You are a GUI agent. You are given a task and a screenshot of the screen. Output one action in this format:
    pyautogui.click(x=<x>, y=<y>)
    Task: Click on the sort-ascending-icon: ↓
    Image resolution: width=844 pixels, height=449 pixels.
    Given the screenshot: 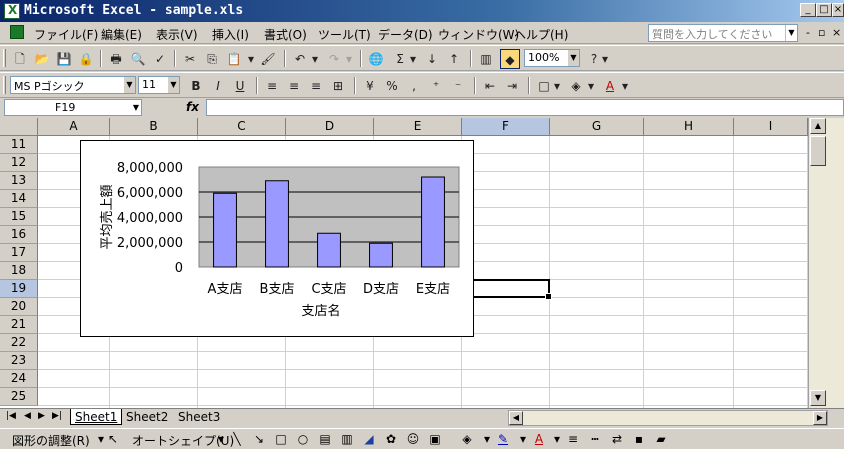 What is the action you would take?
    pyautogui.click(x=432, y=59)
    